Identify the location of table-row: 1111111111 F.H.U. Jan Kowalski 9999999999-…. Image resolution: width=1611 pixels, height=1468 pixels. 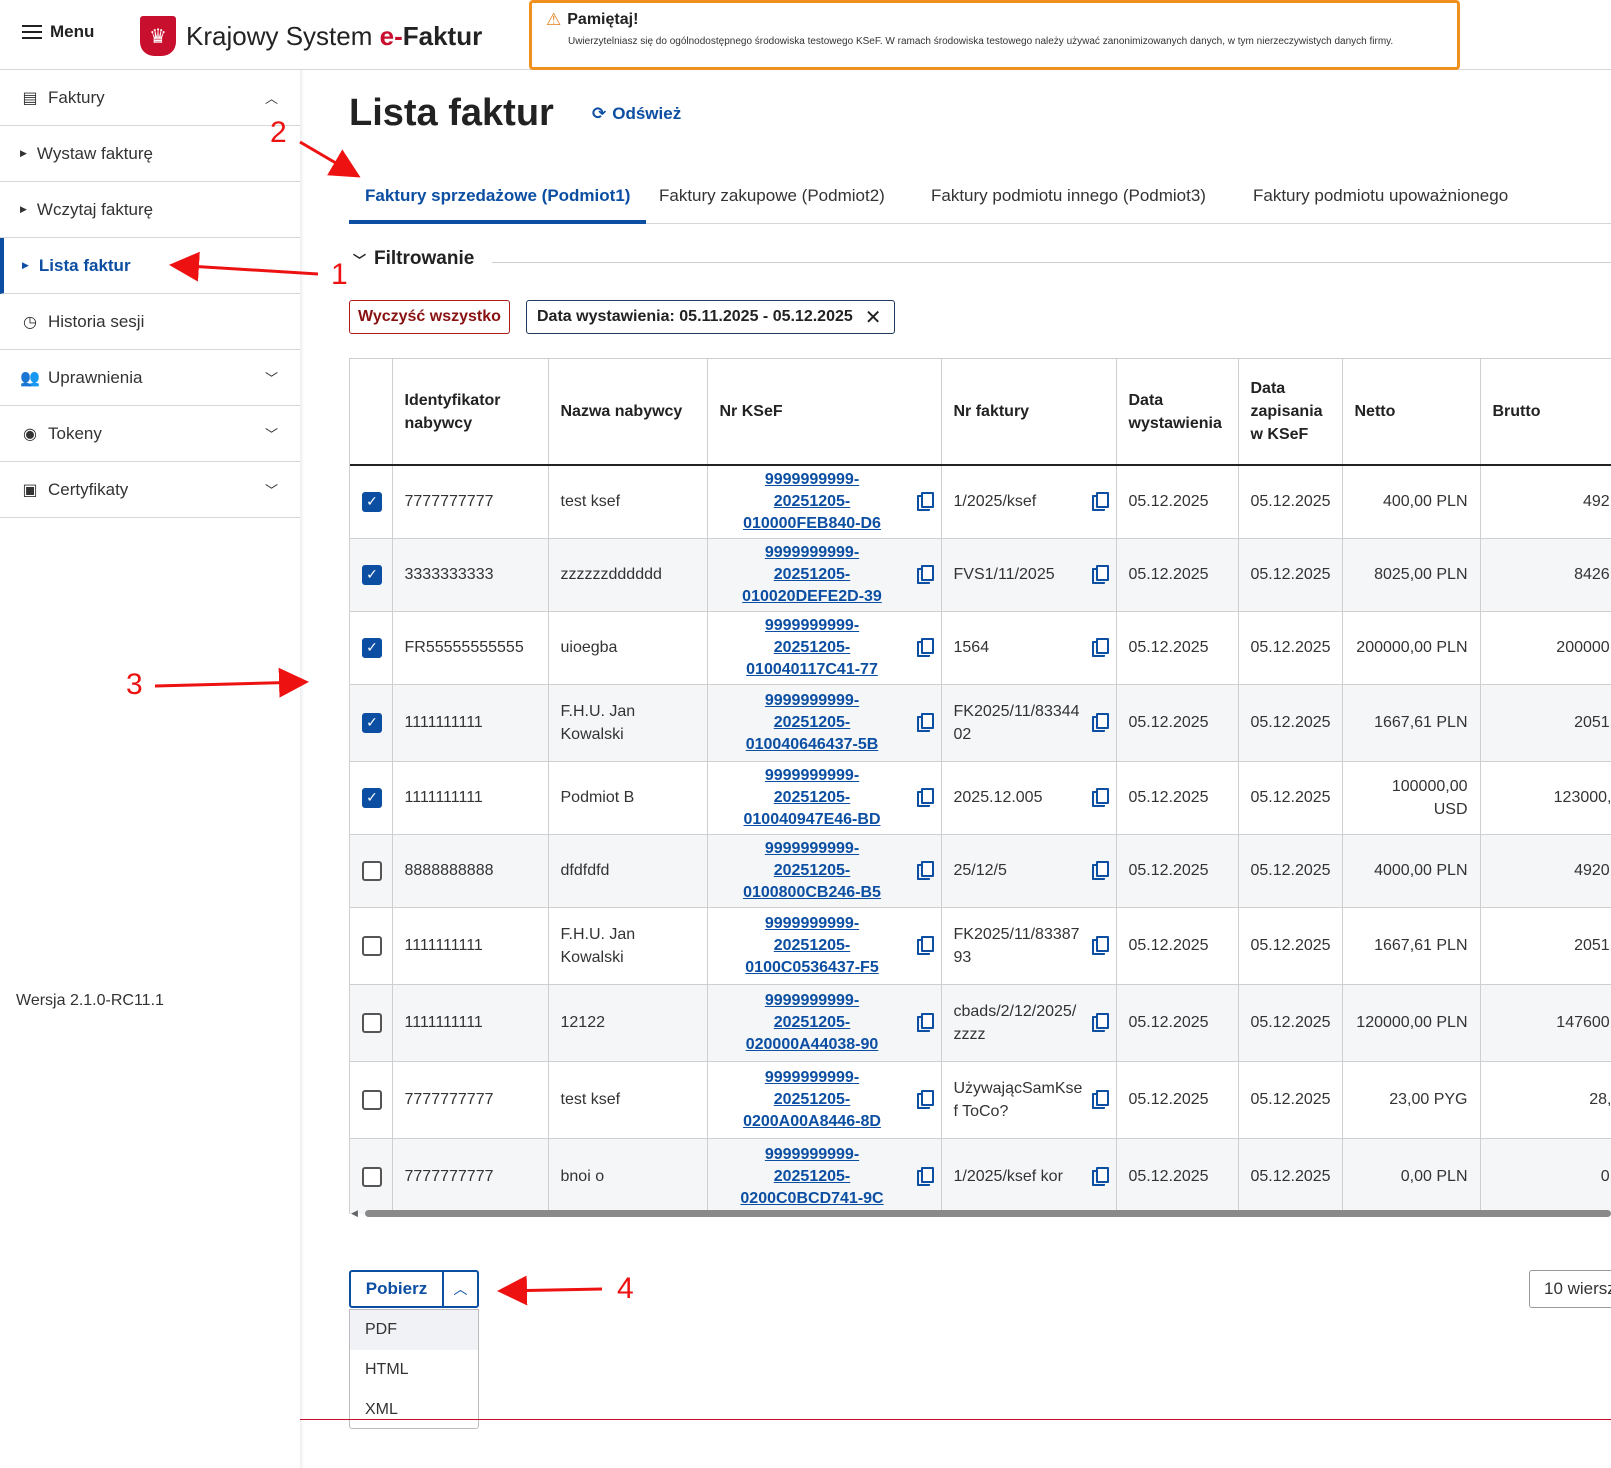
(980, 946).